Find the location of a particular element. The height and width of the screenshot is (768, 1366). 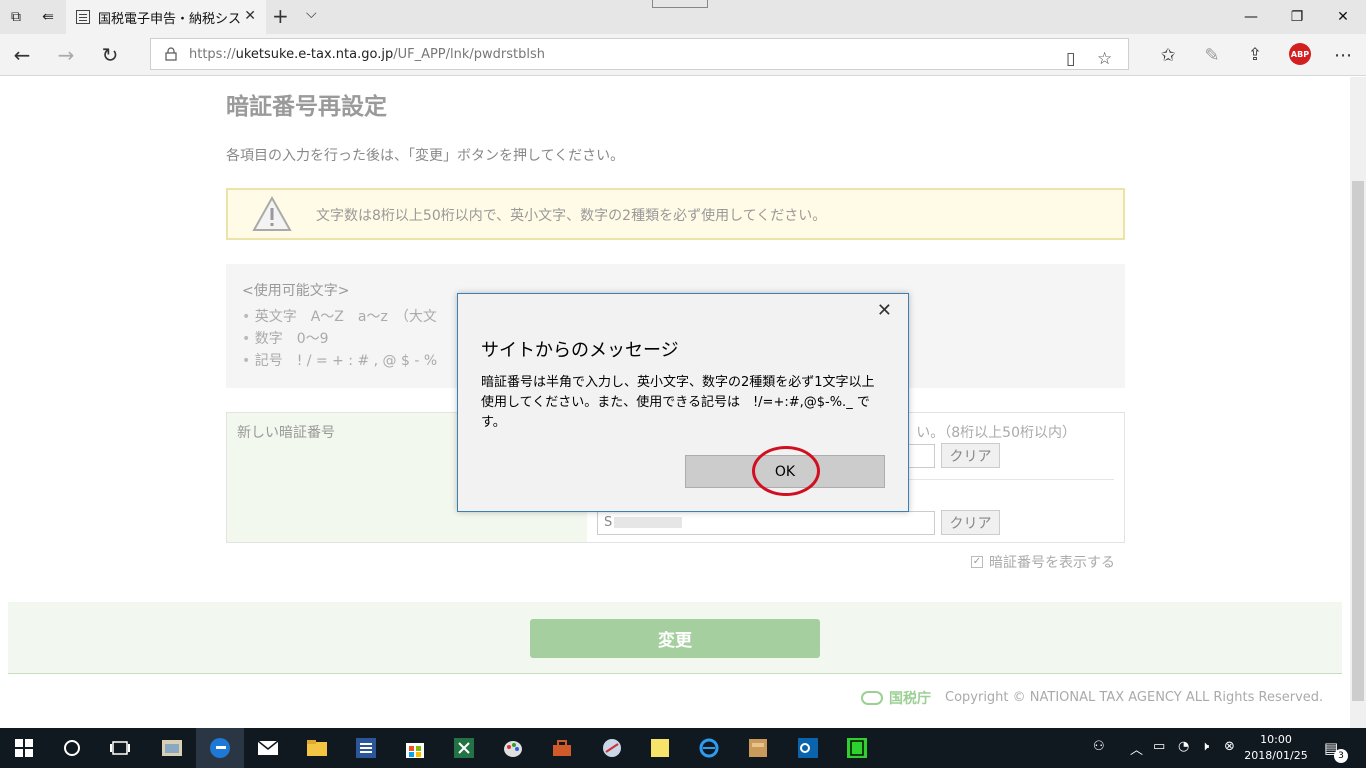

tab-close-icon: ✕ is located at coordinates (250, 16).